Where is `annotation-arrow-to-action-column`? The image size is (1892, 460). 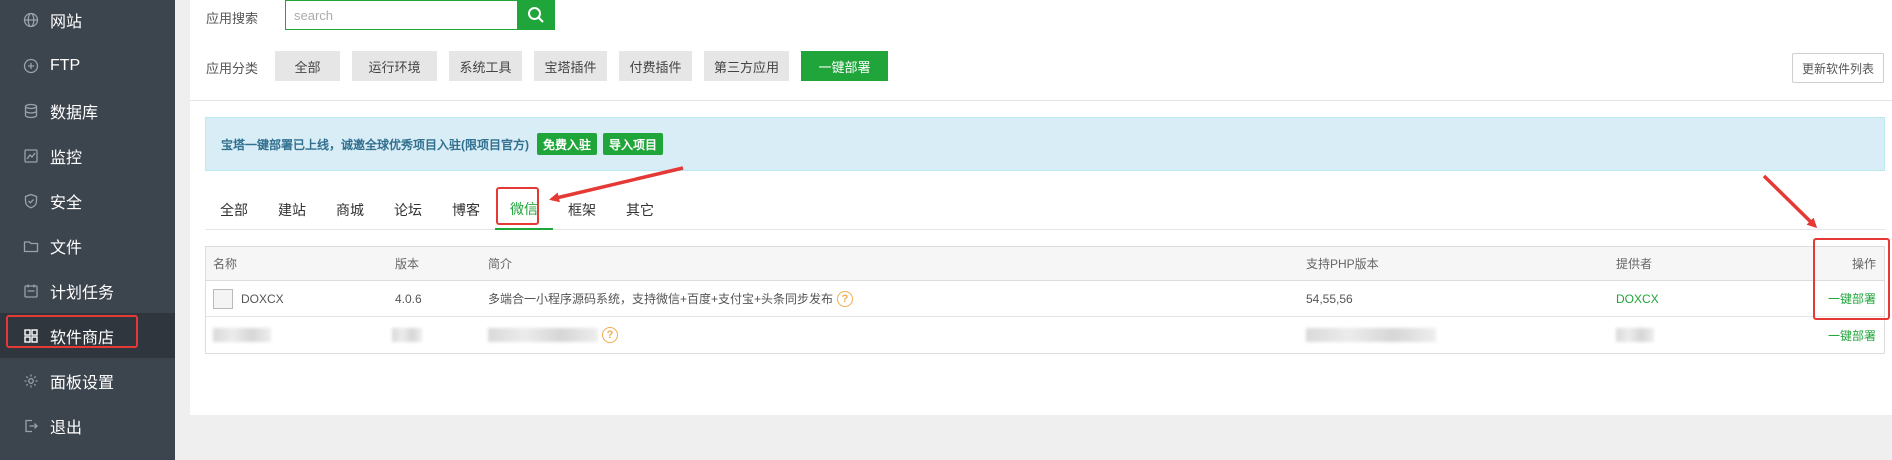
annotation-arrow-to-action-column is located at coordinates (1790, 201).